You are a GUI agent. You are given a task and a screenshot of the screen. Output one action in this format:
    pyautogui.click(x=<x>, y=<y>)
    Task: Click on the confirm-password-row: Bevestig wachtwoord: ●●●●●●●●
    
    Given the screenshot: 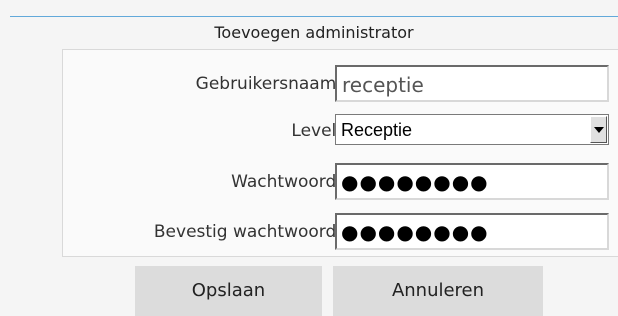 What is the action you would take?
    pyautogui.click(x=340, y=232)
    